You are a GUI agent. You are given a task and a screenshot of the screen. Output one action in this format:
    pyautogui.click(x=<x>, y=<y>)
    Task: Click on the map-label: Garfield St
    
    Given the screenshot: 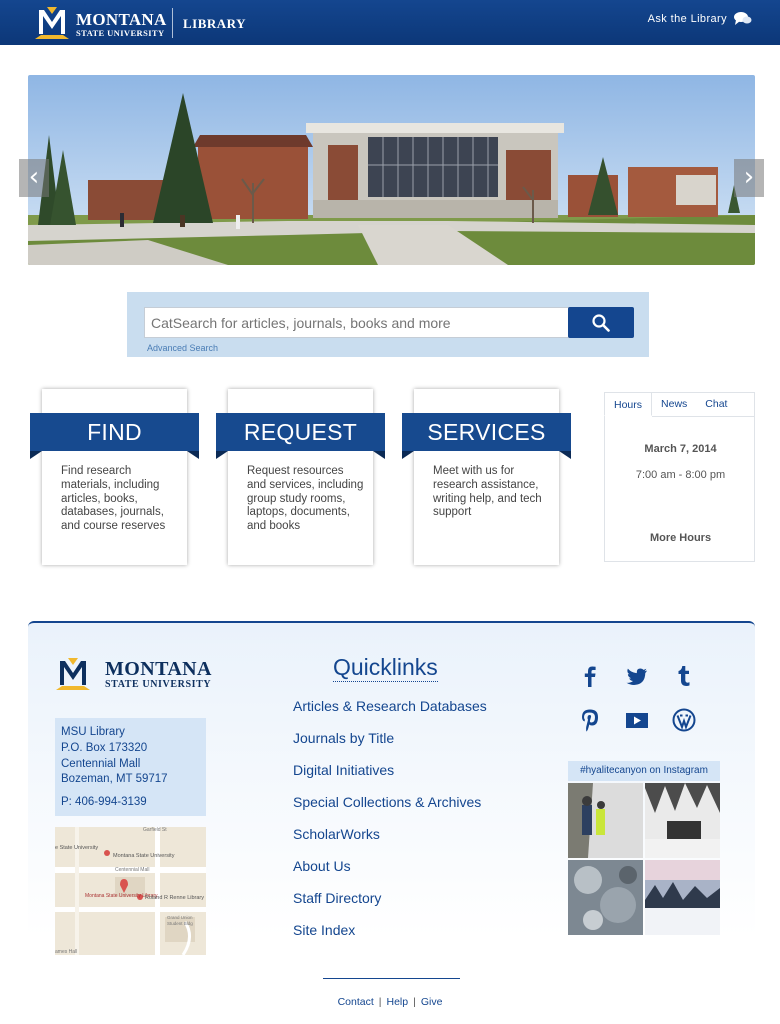 What is the action you would take?
    pyautogui.click(x=155, y=830)
    